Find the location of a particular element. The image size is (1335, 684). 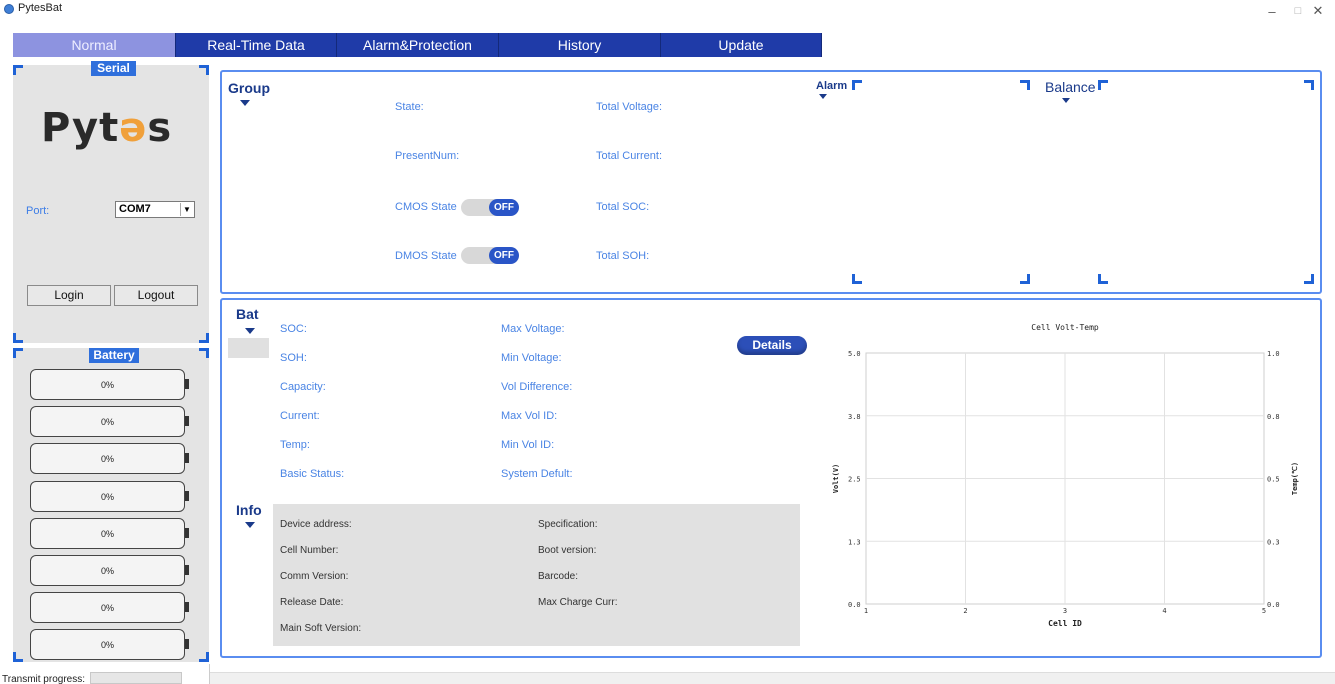

max-charge-curr-label: Max Charge Curr: is located at coordinates (578, 602).